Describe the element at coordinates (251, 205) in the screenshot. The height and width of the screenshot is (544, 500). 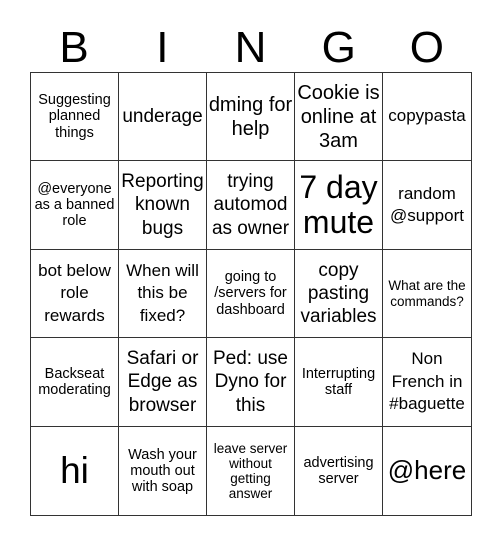
I see `bingo-cell: trying automod as owner` at that location.